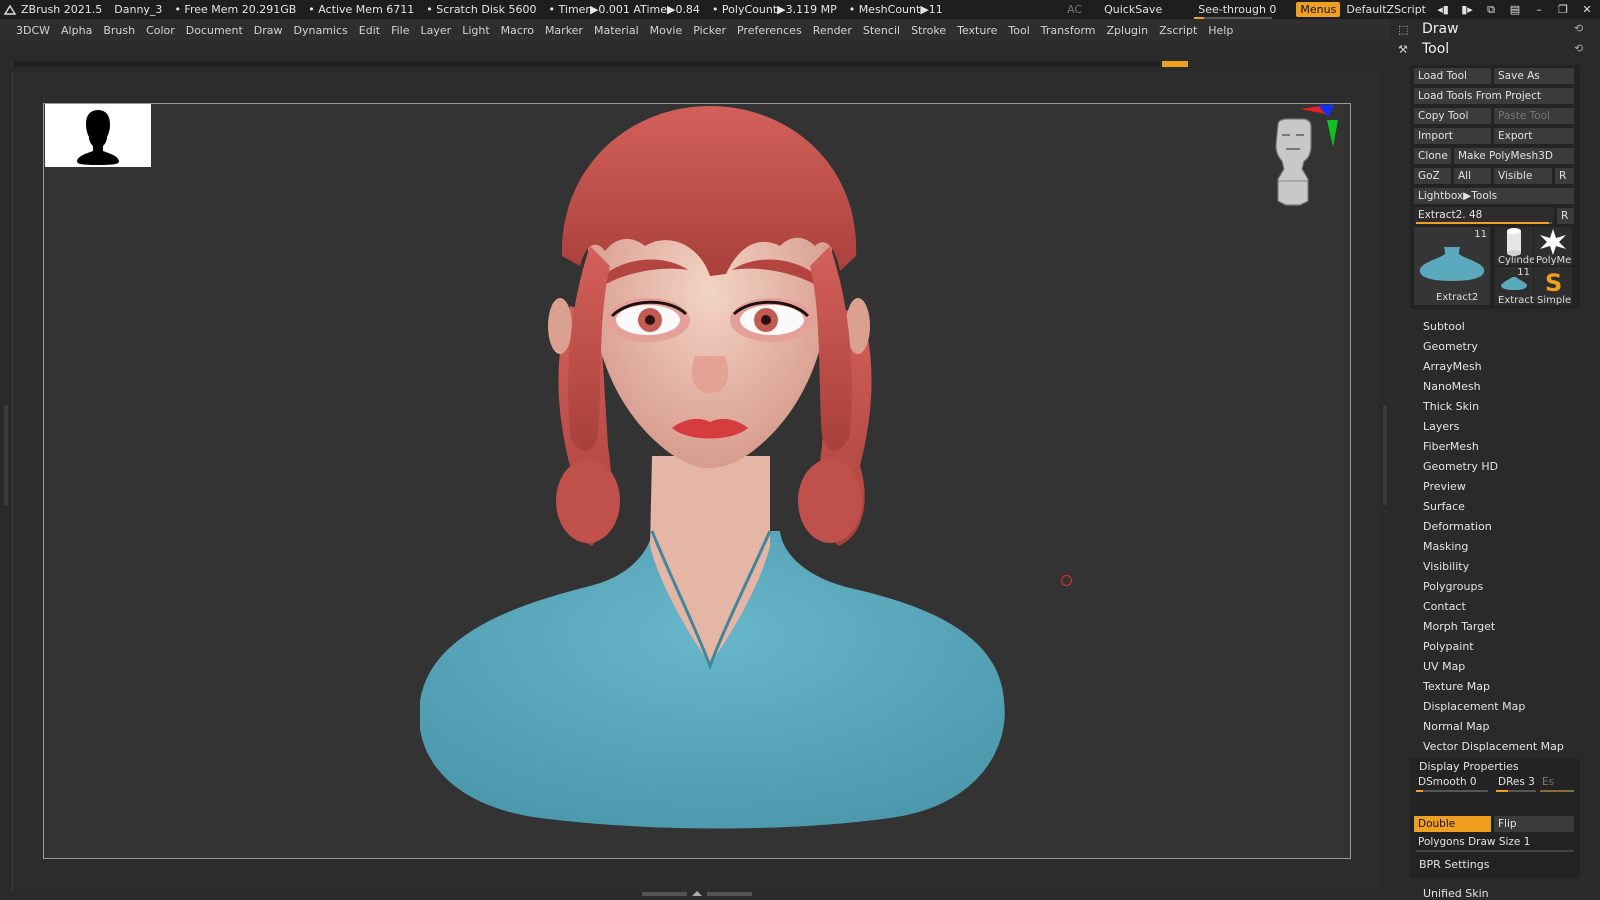 This screenshot has height=900, width=1600. What do you see at coordinates (1534, 824) in the screenshot?
I see `flip-toggle: Flip` at bounding box center [1534, 824].